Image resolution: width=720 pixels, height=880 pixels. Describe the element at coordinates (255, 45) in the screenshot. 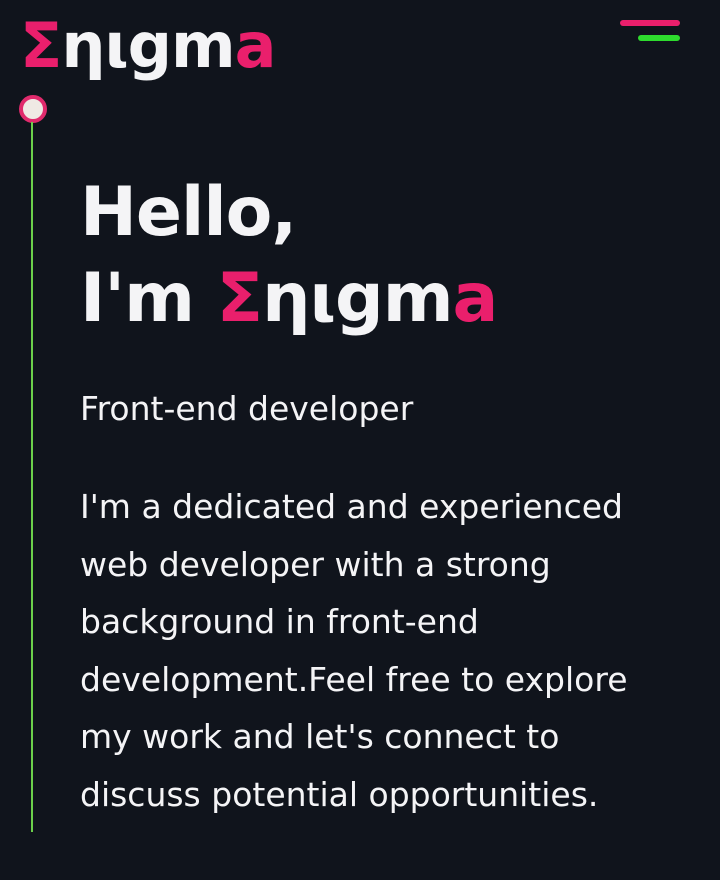

I see `logo-end: a` at that location.